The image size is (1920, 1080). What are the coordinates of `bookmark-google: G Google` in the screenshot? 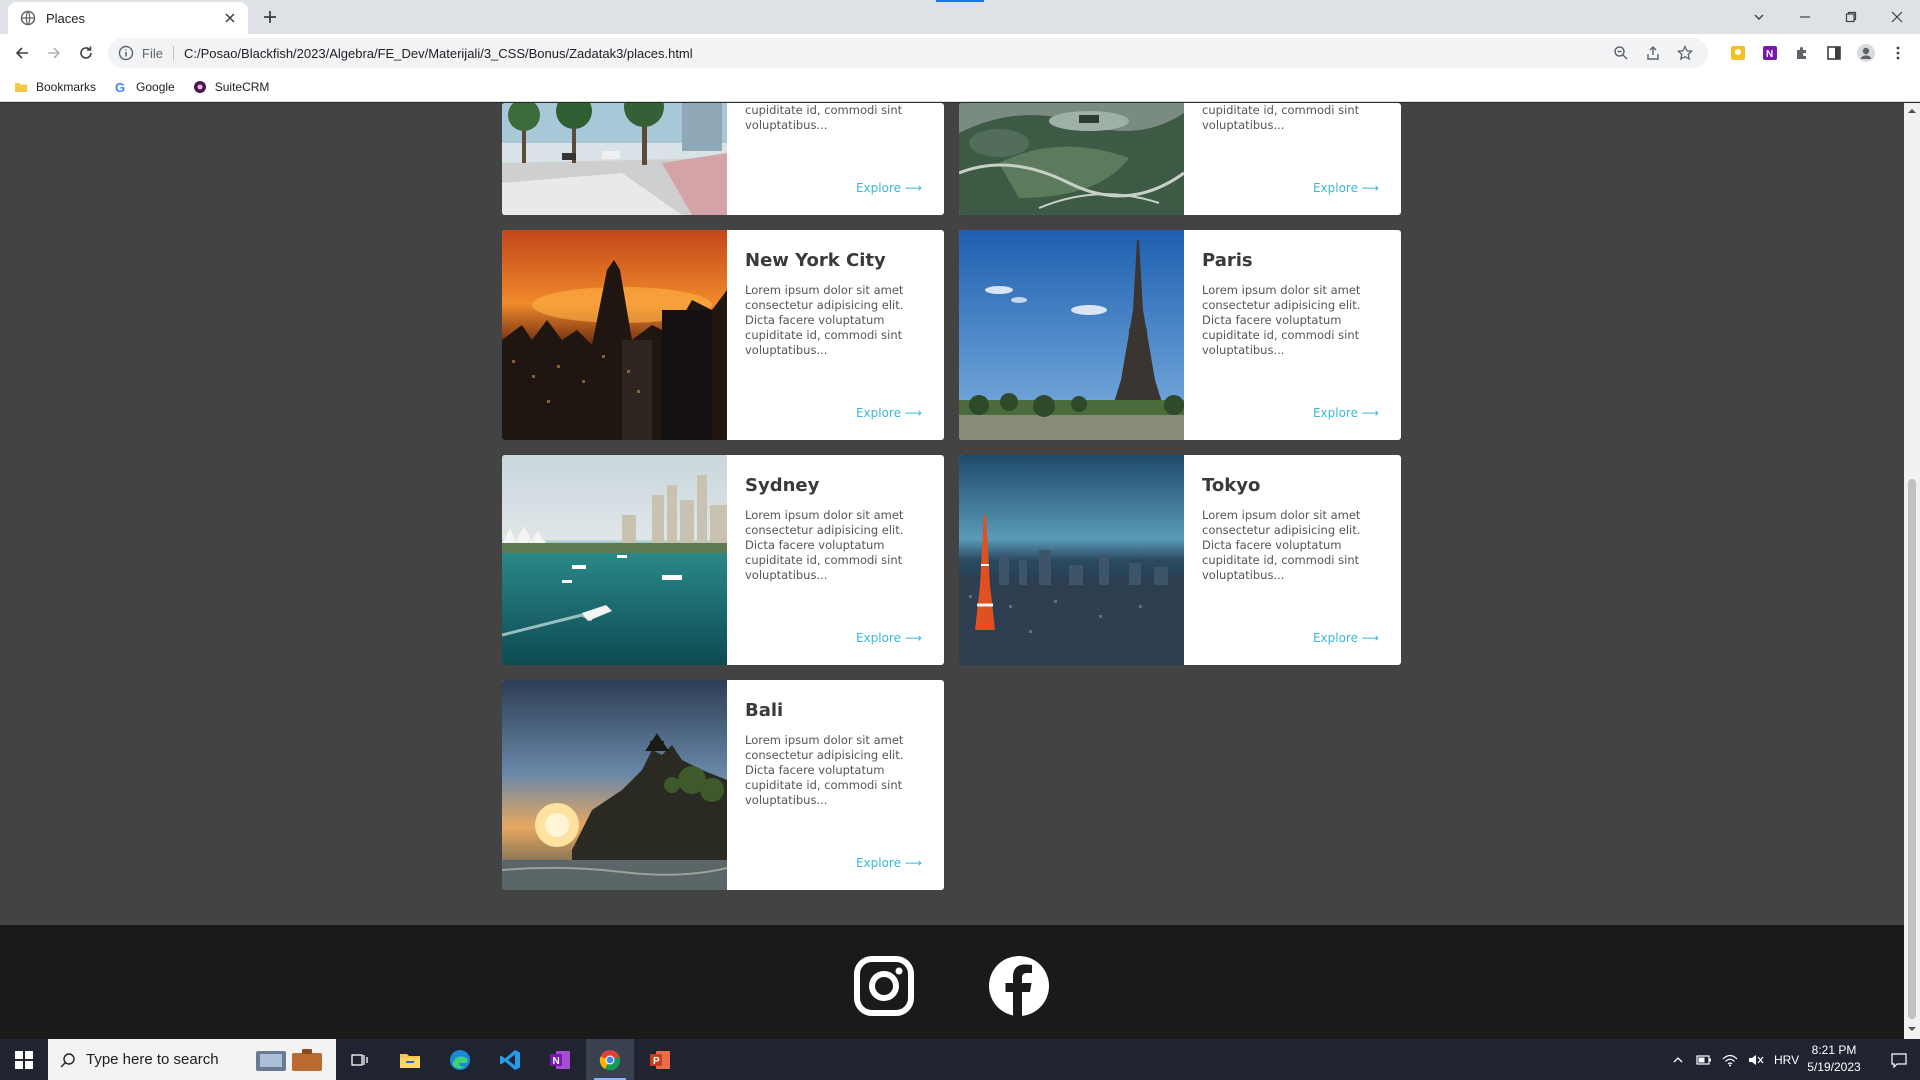 It's located at (144, 87).